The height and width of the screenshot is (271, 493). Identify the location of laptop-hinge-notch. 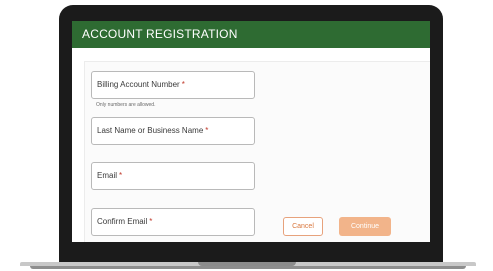
(247, 264).